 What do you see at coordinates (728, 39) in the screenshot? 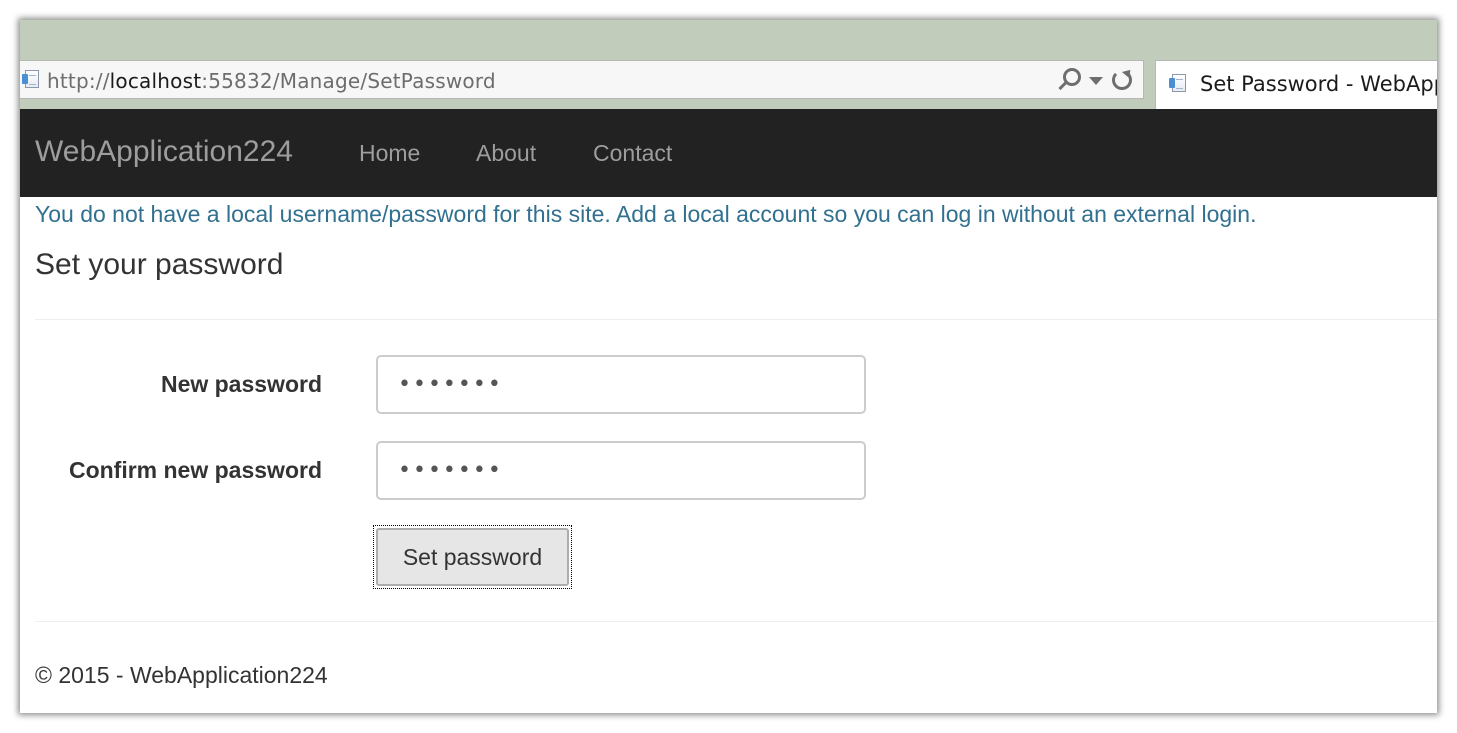
I see `browser-title-bar` at bounding box center [728, 39].